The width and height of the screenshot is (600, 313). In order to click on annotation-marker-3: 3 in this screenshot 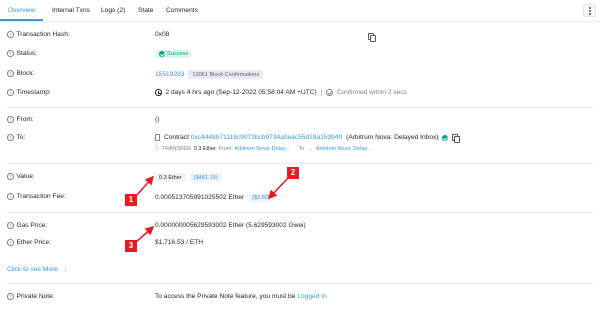, I will do `click(131, 246)`.